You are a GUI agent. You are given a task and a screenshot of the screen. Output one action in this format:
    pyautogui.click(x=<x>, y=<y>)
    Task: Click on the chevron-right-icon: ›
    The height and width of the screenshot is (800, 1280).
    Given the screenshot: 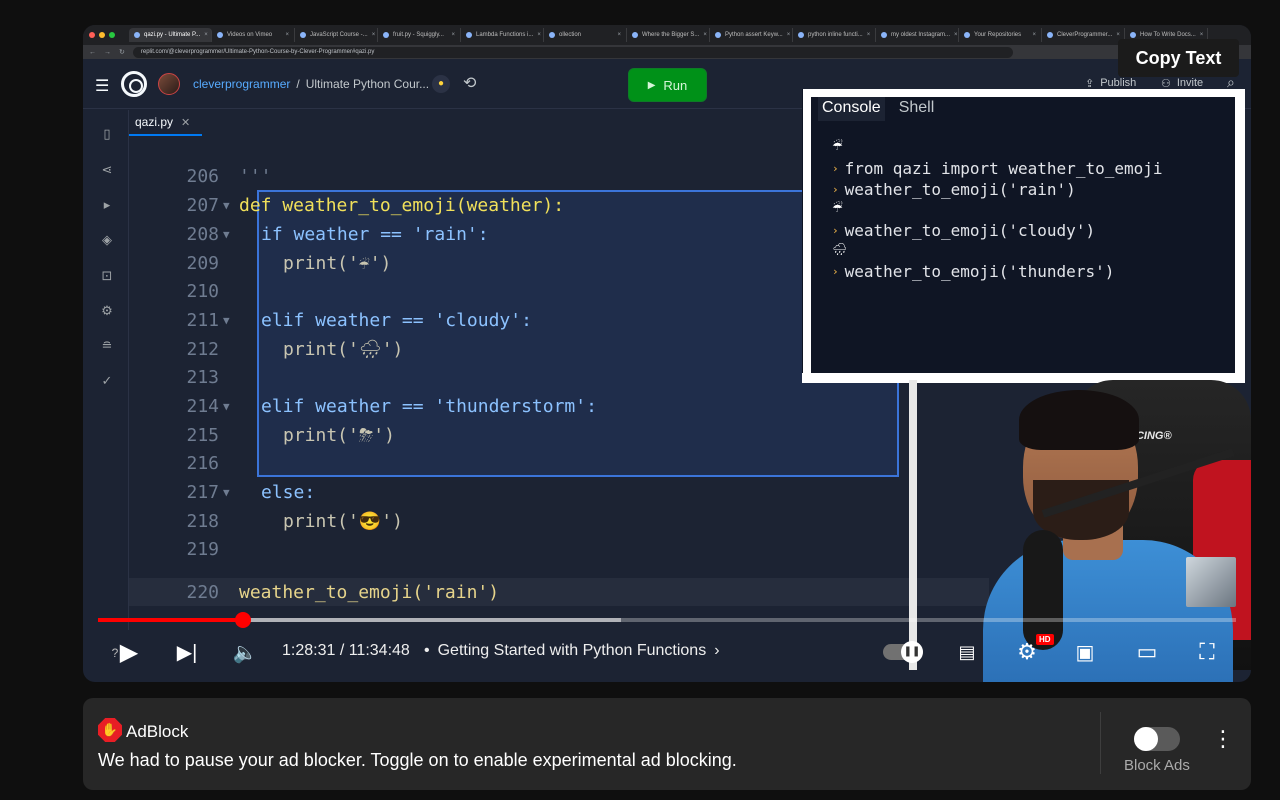 What is the action you would take?
    pyautogui.click(x=717, y=650)
    